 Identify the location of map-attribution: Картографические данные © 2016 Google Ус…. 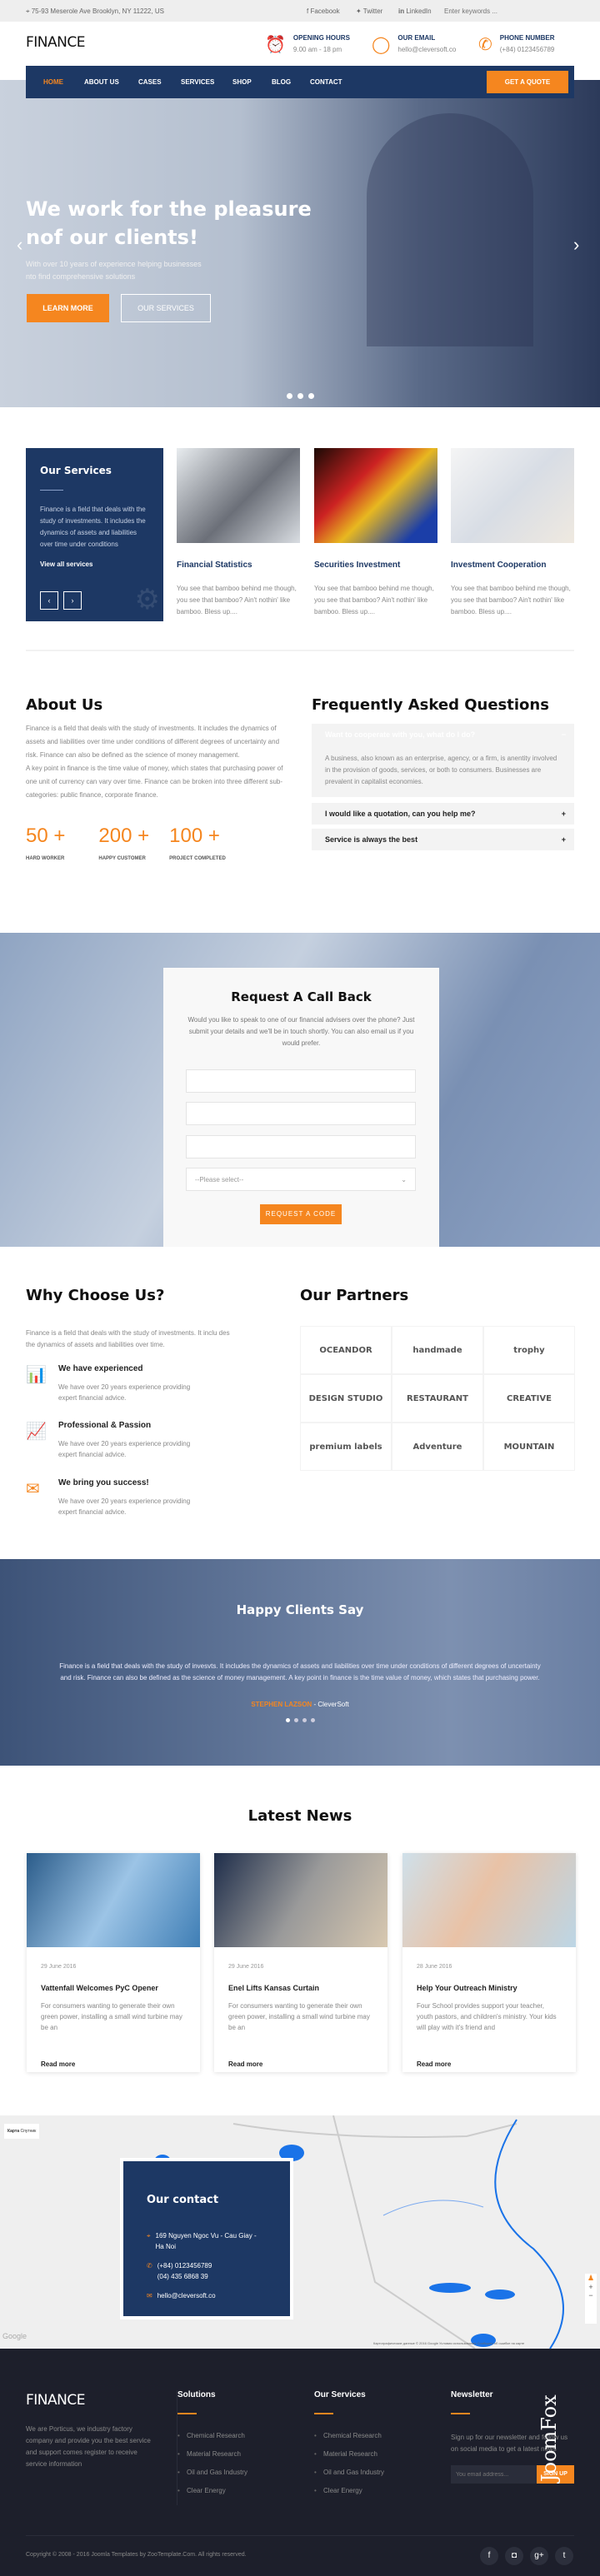
(449, 2343).